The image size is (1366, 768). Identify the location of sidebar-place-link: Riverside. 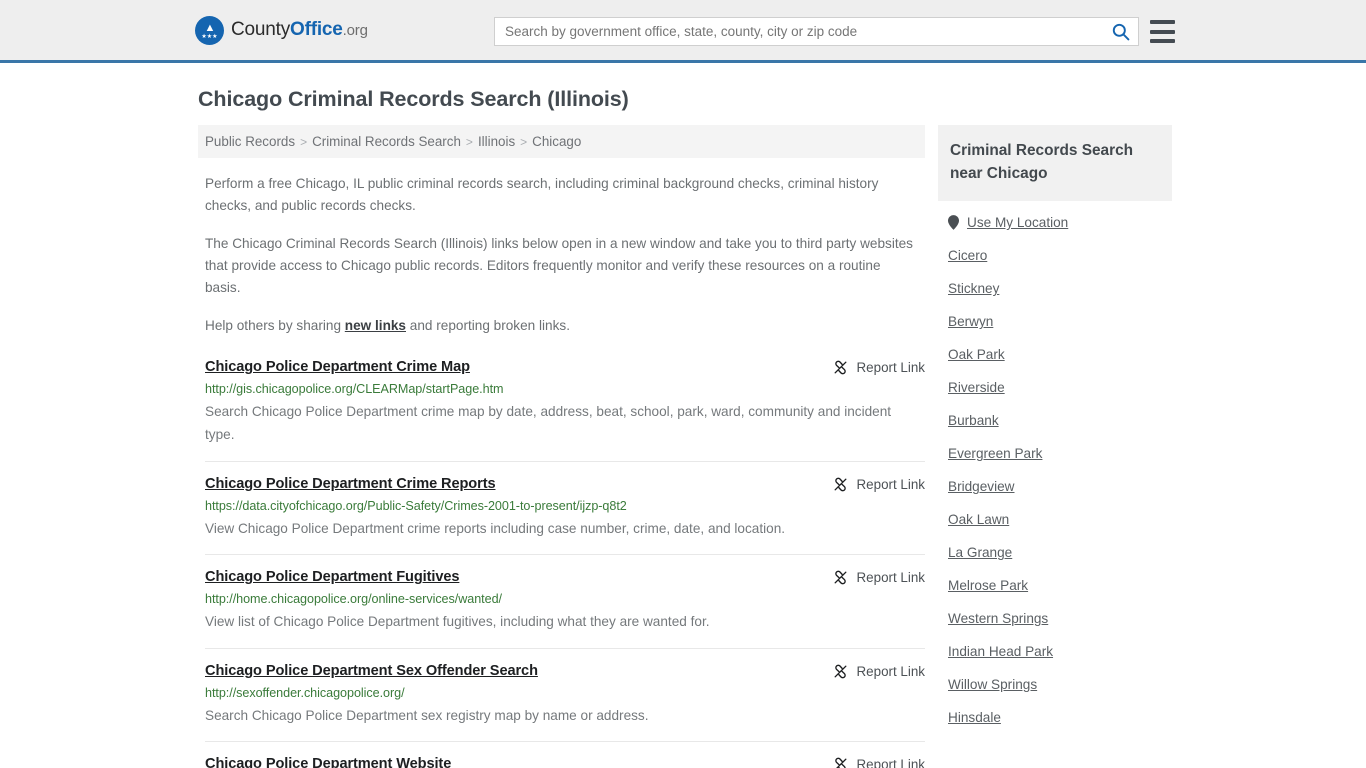
(976, 387).